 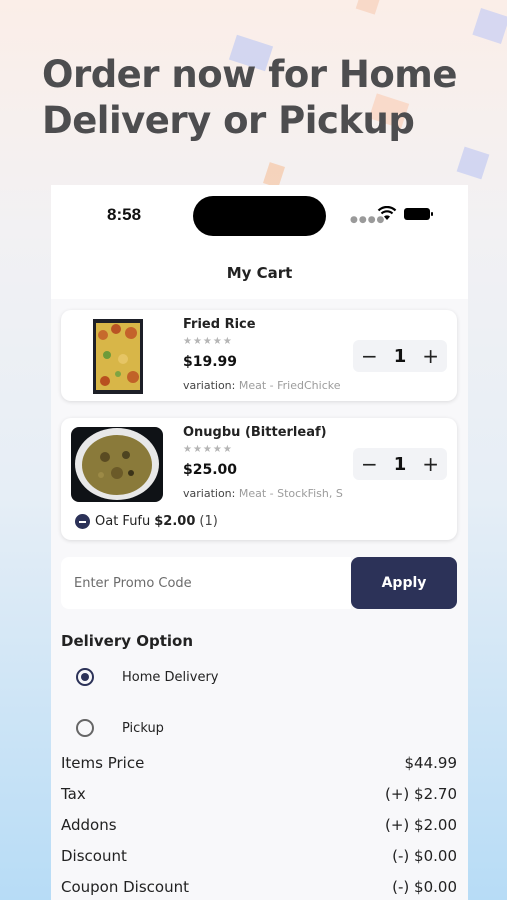 I want to click on food-image-fried-rice, so click(x=117, y=356).